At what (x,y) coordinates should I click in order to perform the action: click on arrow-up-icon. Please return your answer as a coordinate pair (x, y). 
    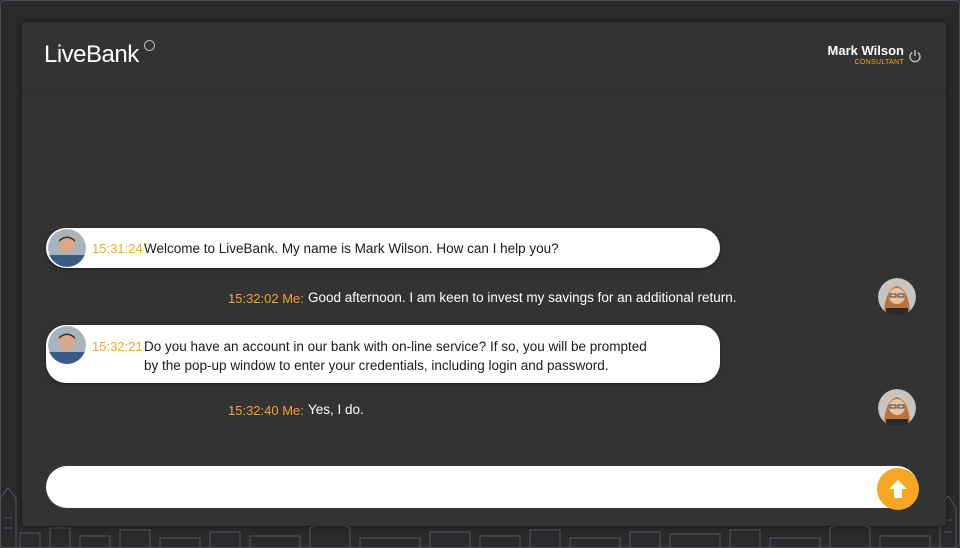
    Looking at the image, I should click on (898, 489).